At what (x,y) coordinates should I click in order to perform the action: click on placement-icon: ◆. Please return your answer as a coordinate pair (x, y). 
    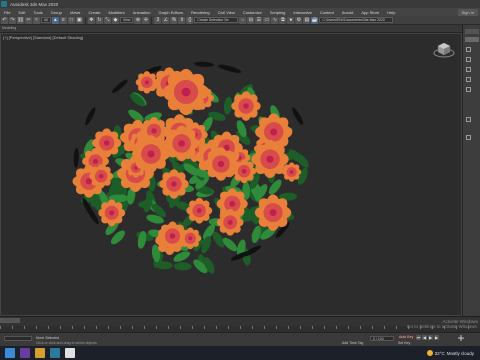
    Looking at the image, I should click on (115, 20).